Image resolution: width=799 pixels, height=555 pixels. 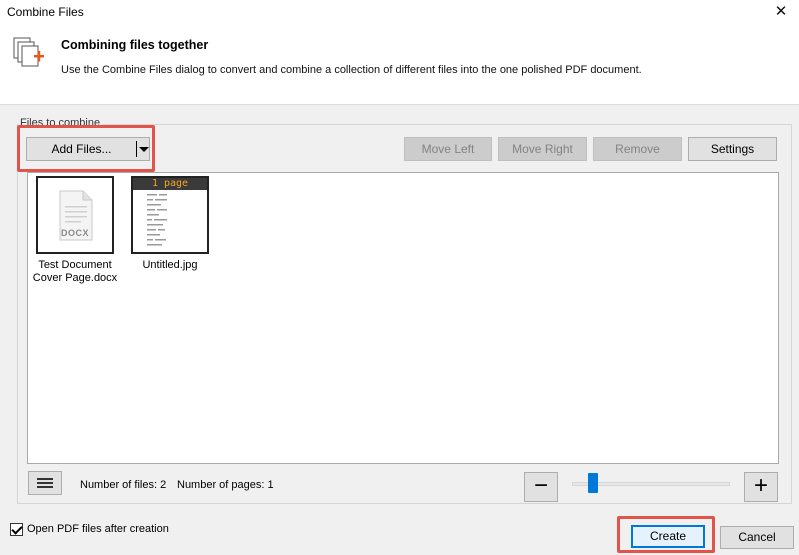 What do you see at coordinates (45, 12) in the screenshot?
I see `window-title: Combine Files` at bounding box center [45, 12].